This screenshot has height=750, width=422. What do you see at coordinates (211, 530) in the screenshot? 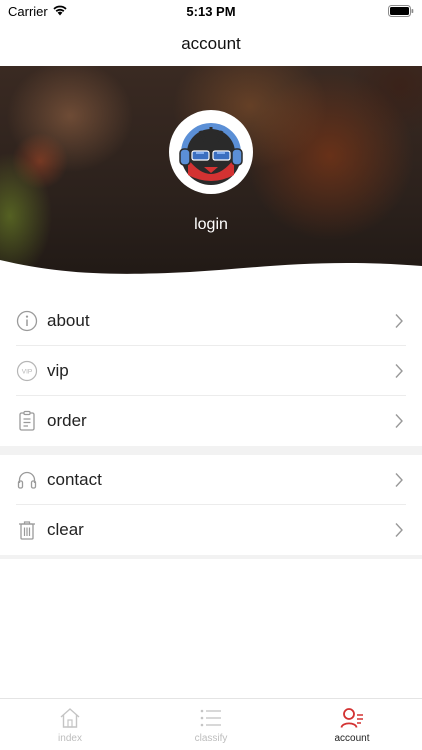
I see `menu-item-clear: clear` at bounding box center [211, 530].